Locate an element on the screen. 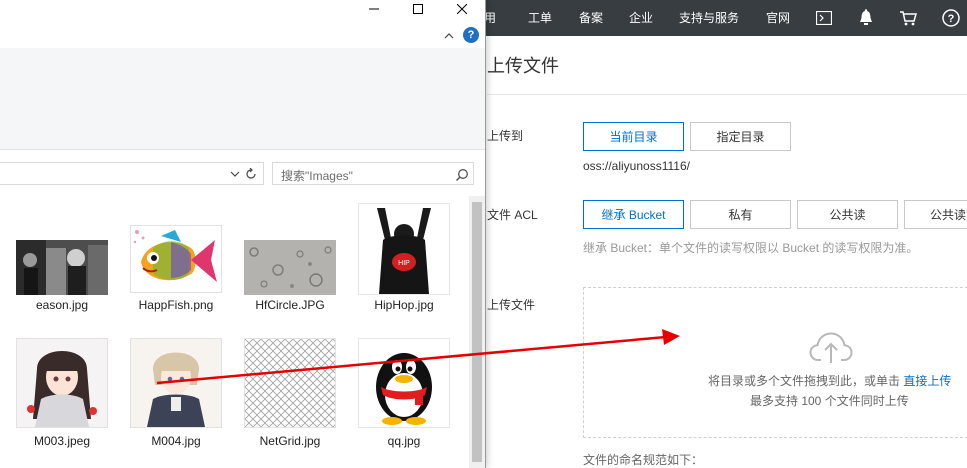 The height and width of the screenshot is (468, 967). file-item: eason.jpg is located at coordinates (62, 260).